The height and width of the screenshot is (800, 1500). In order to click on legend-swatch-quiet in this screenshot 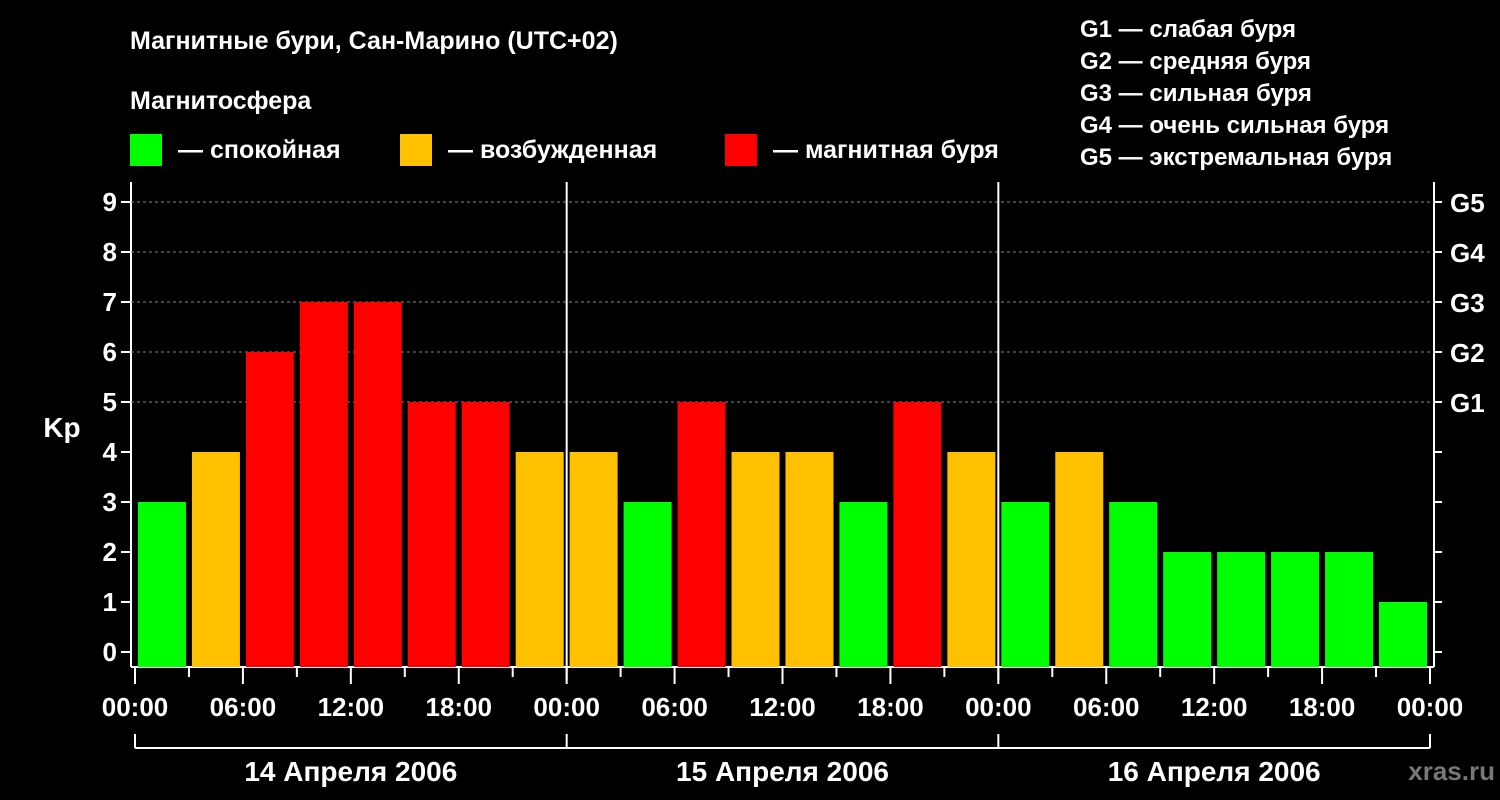, I will do `click(146, 150)`.